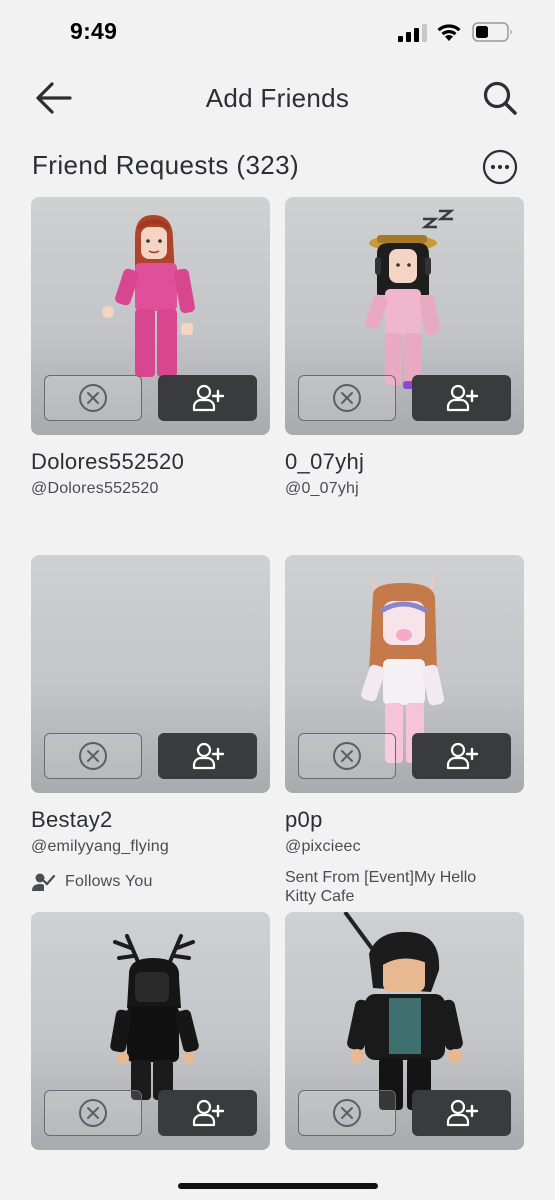 This screenshot has width=555, height=1200. Describe the element at coordinates (150, 463) in the screenshot. I see `display-name: Dolores552520` at that location.